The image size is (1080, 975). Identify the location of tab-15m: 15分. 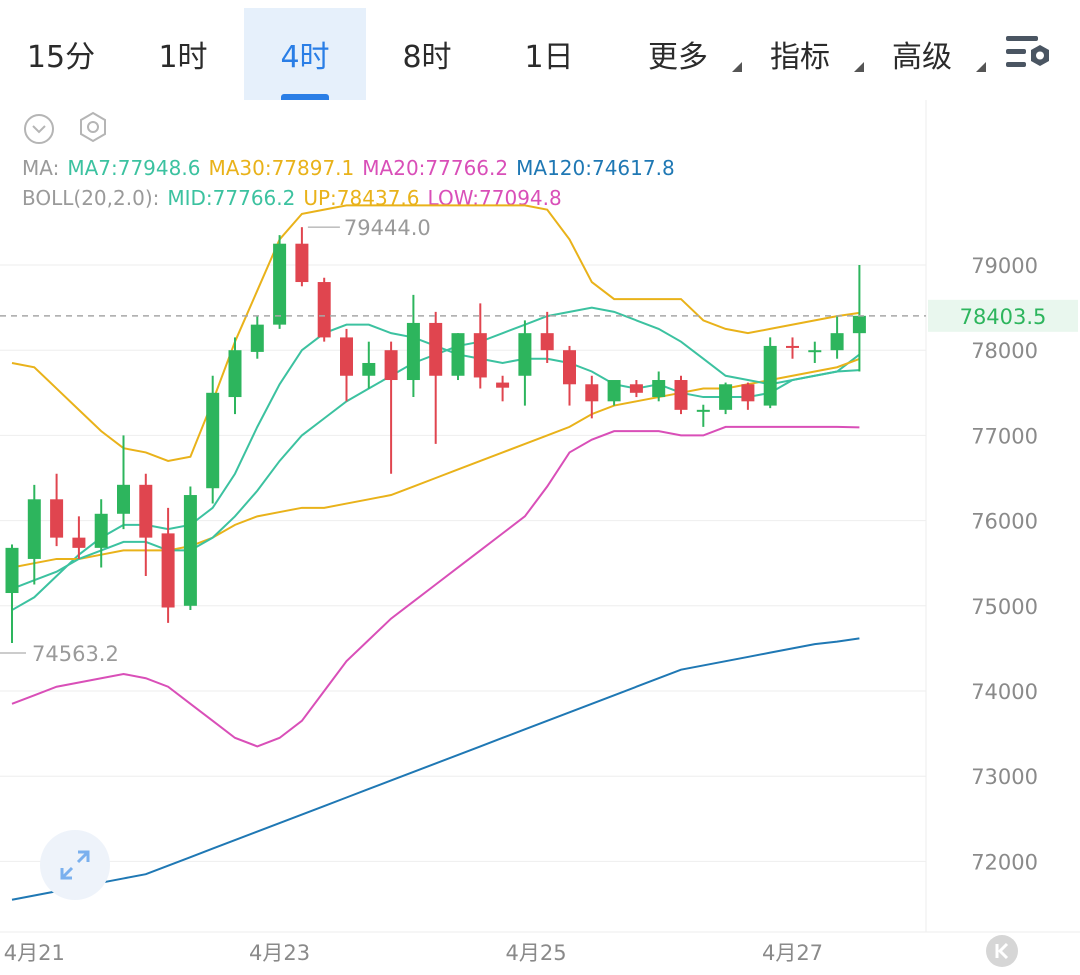
(61, 54).